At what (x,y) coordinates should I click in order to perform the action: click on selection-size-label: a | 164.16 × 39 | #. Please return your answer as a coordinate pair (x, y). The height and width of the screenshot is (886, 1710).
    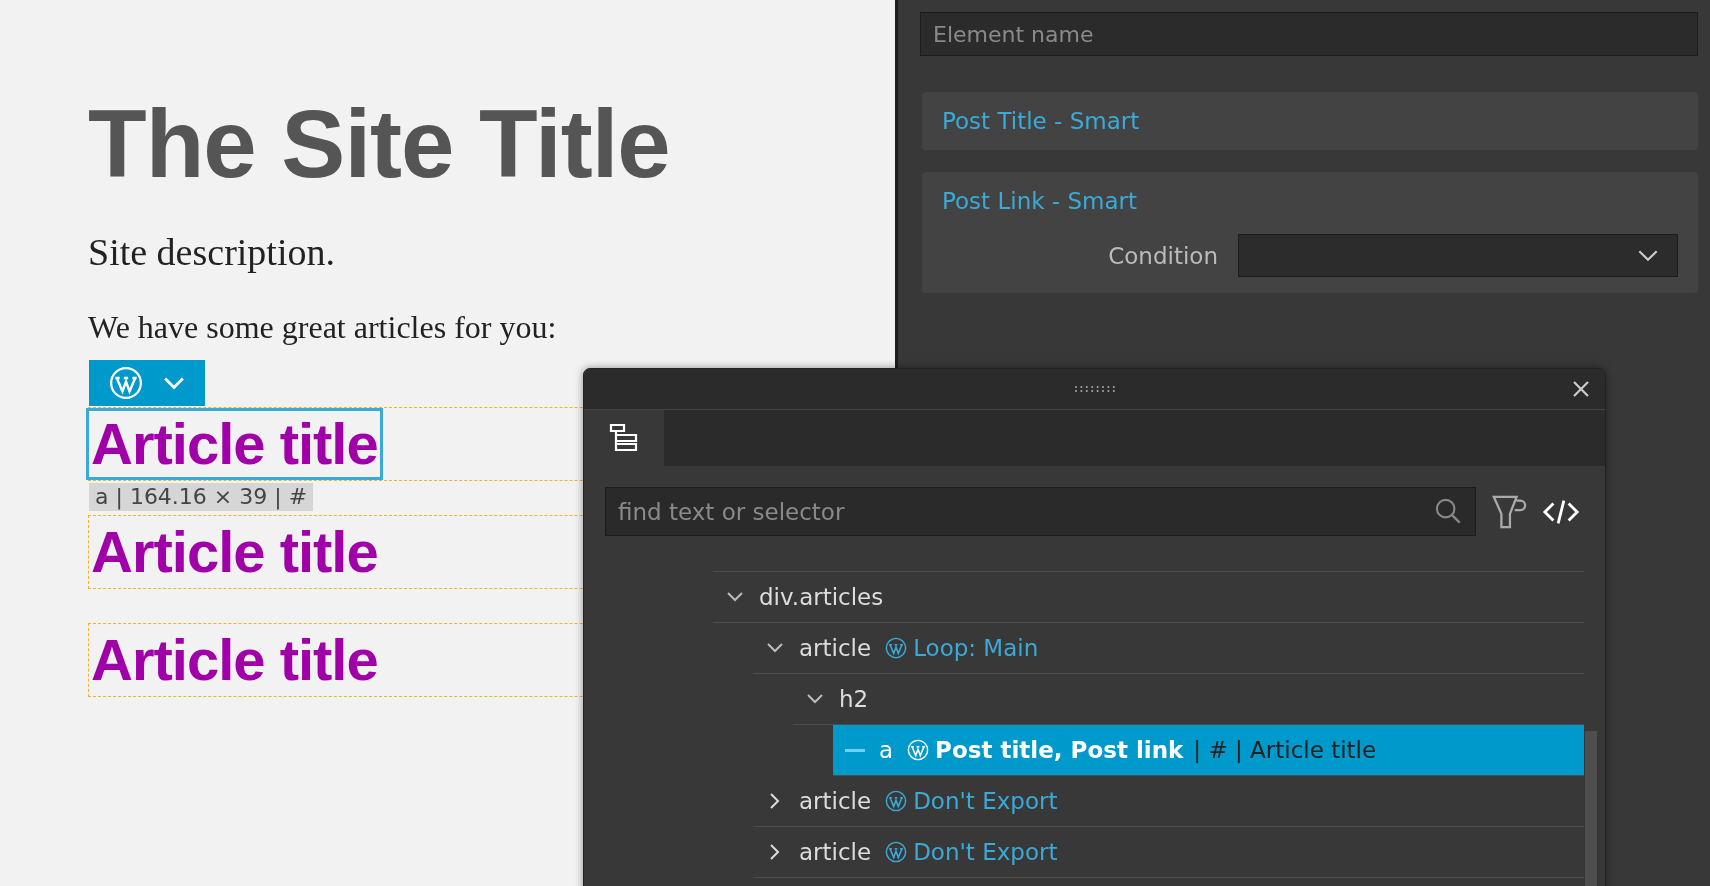
    Looking at the image, I should click on (201, 497).